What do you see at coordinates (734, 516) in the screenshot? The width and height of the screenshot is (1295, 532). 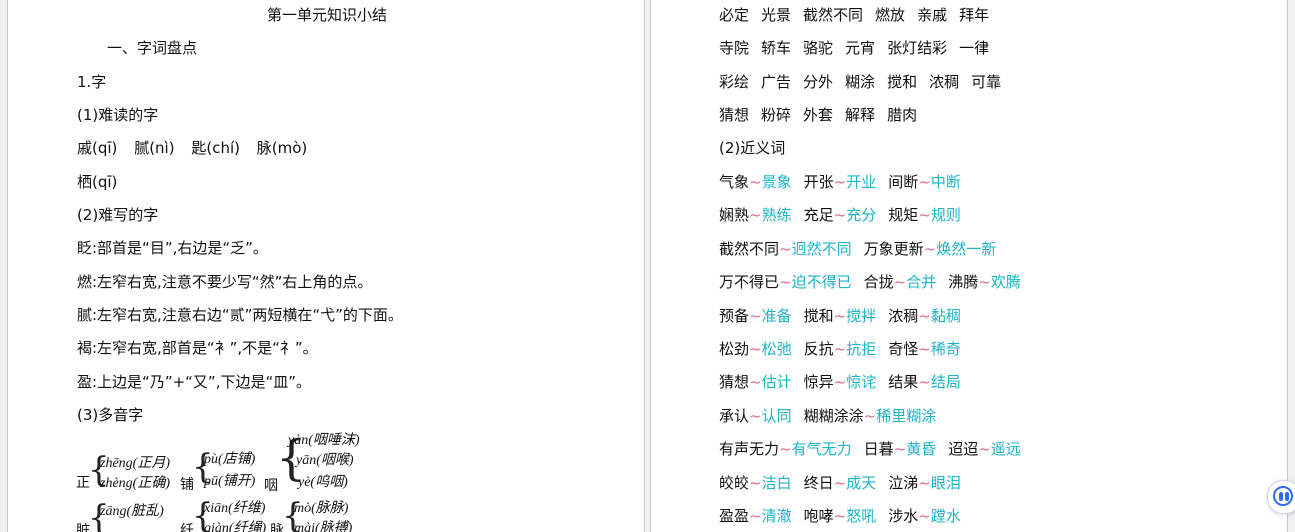 I see `synonym-word: 盈盈` at bounding box center [734, 516].